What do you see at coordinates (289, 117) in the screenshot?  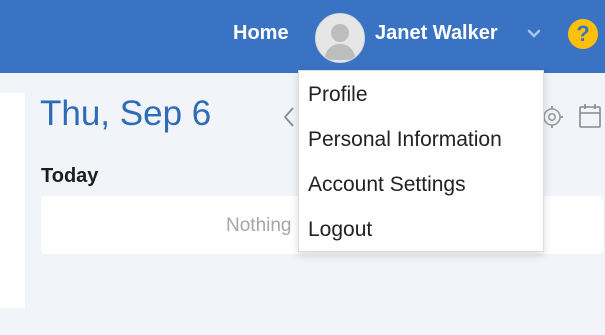 I see `chevron-left-icon` at bounding box center [289, 117].